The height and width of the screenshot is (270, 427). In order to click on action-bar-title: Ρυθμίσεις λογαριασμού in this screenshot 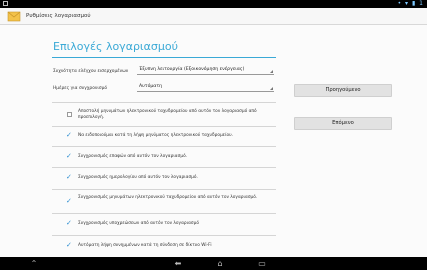, I will do `click(58, 16)`.